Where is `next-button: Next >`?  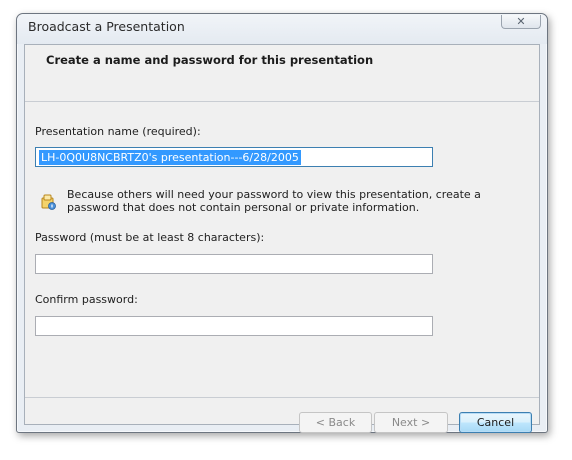
next-button: Next > is located at coordinates (411, 422).